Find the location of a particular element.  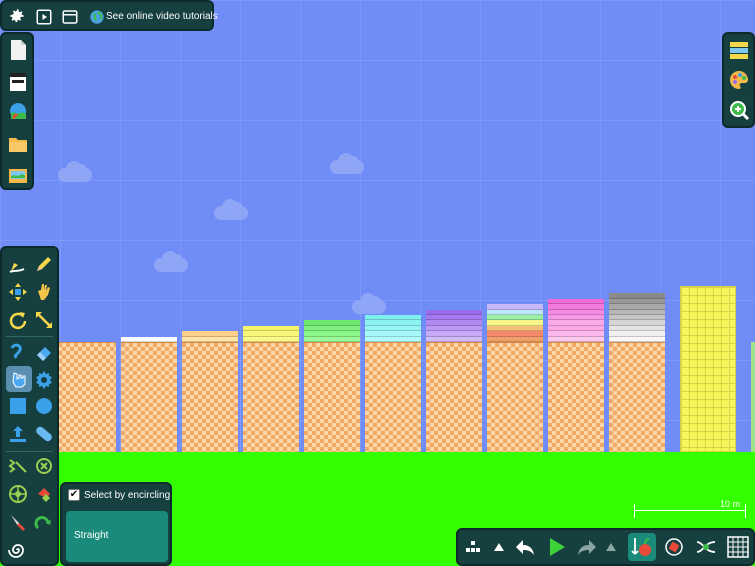

tool-panel is located at coordinates (29, 406).